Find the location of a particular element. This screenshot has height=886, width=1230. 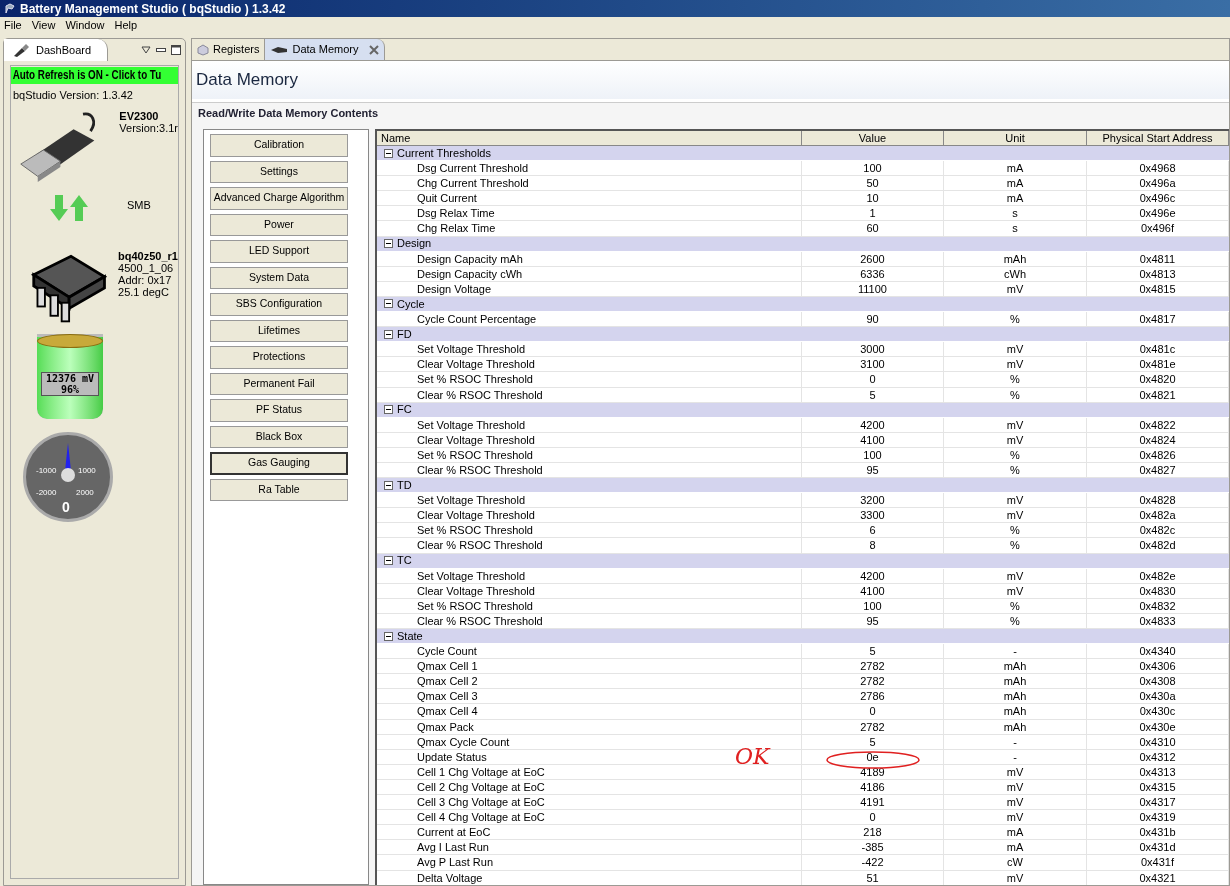

table-cell: - is located at coordinates (1015, 756).